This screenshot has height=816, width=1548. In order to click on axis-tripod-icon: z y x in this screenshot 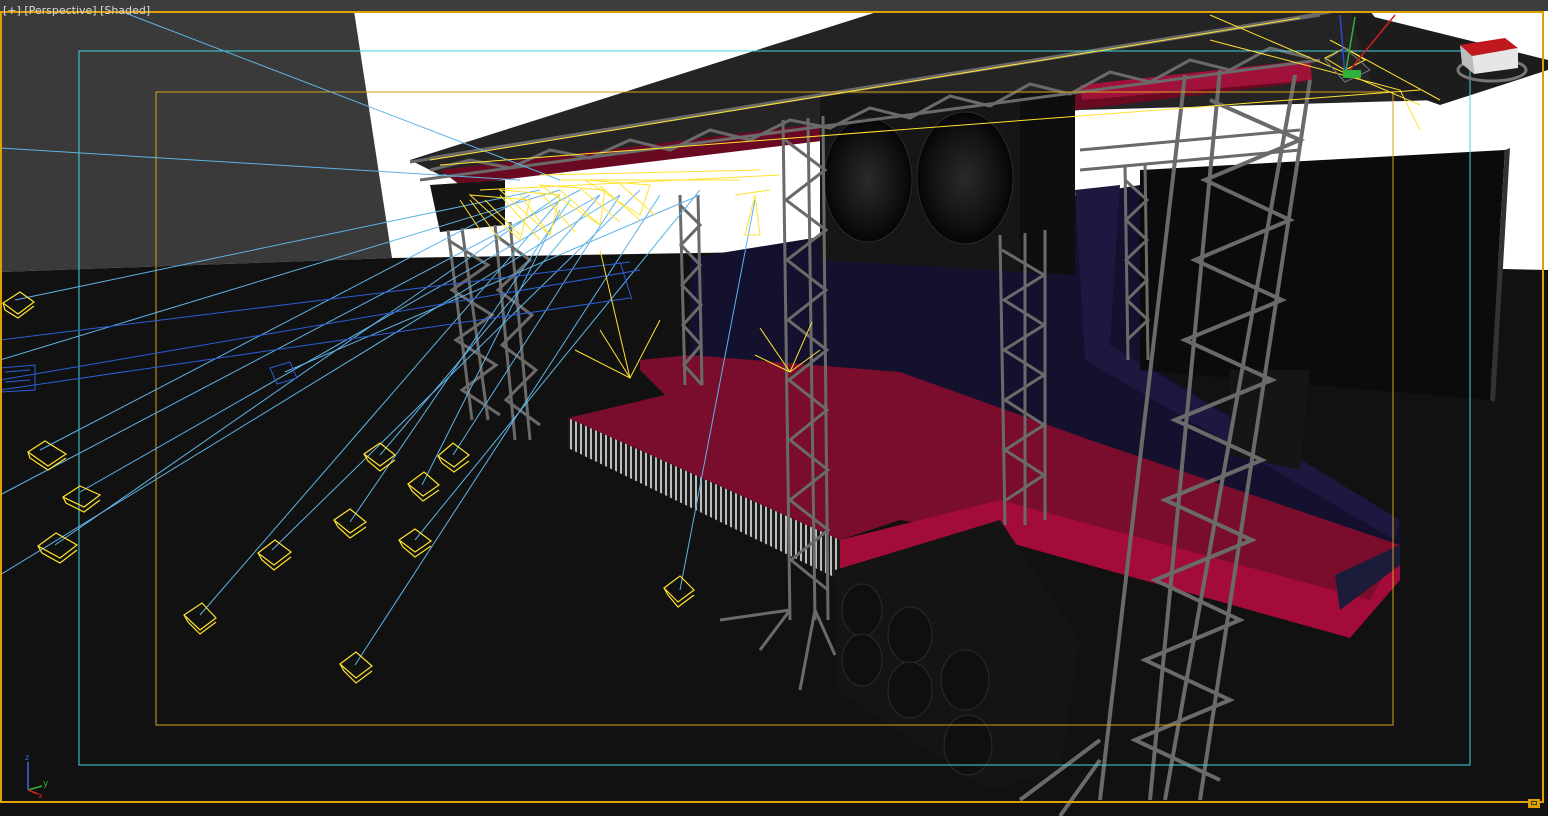, I will do `click(37, 775)`.